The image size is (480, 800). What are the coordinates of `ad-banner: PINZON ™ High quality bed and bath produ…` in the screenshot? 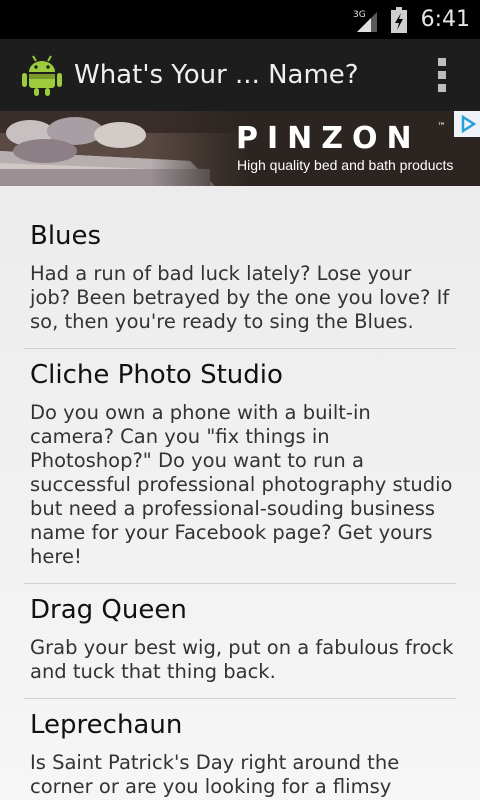 It's located at (240, 148).